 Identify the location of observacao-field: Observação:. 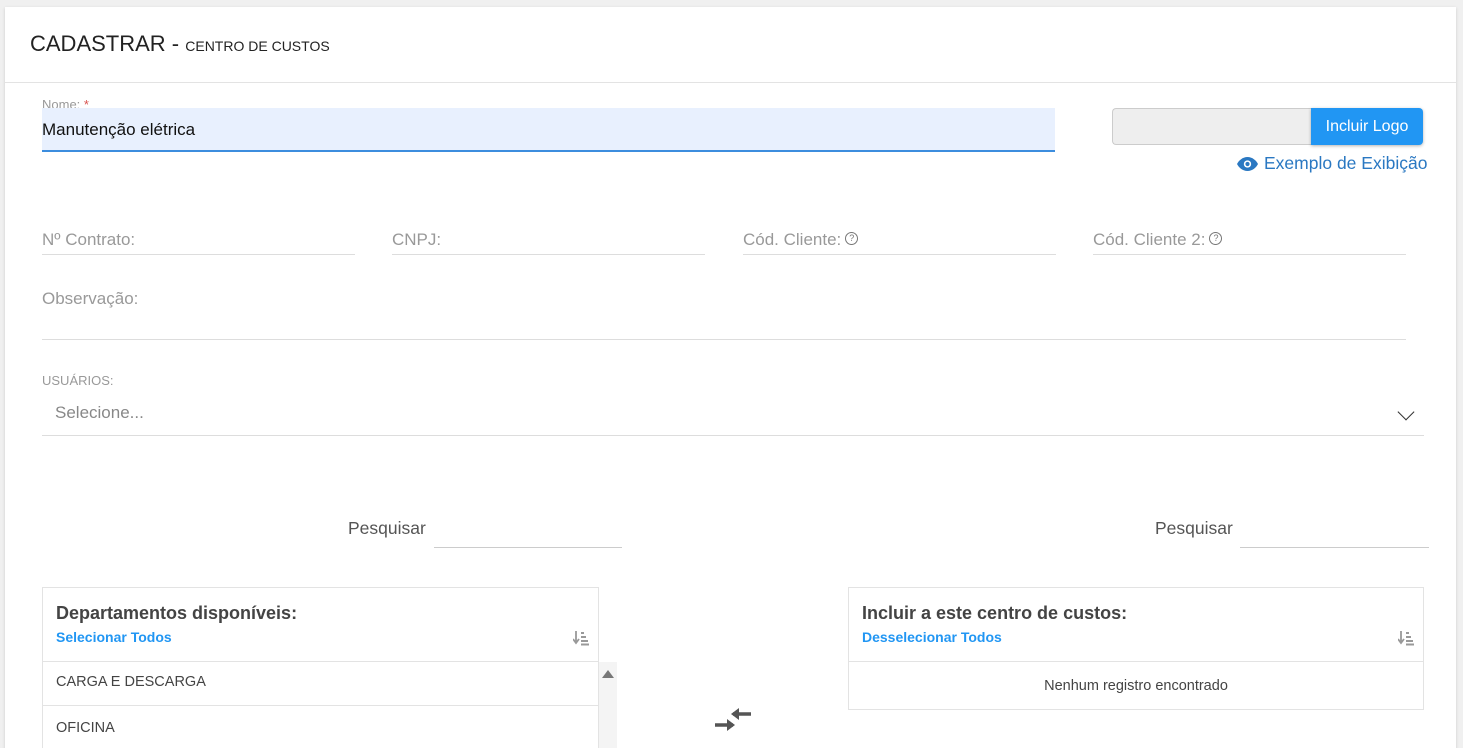
(724, 308).